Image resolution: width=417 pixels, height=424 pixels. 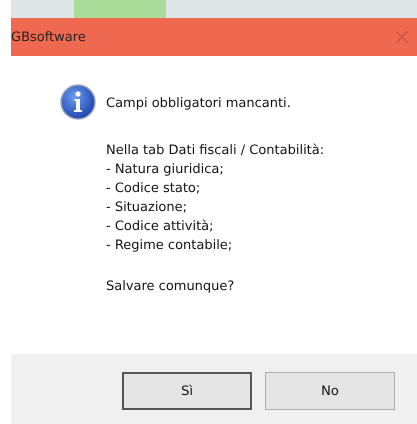 I want to click on no-button: No, so click(x=330, y=391).